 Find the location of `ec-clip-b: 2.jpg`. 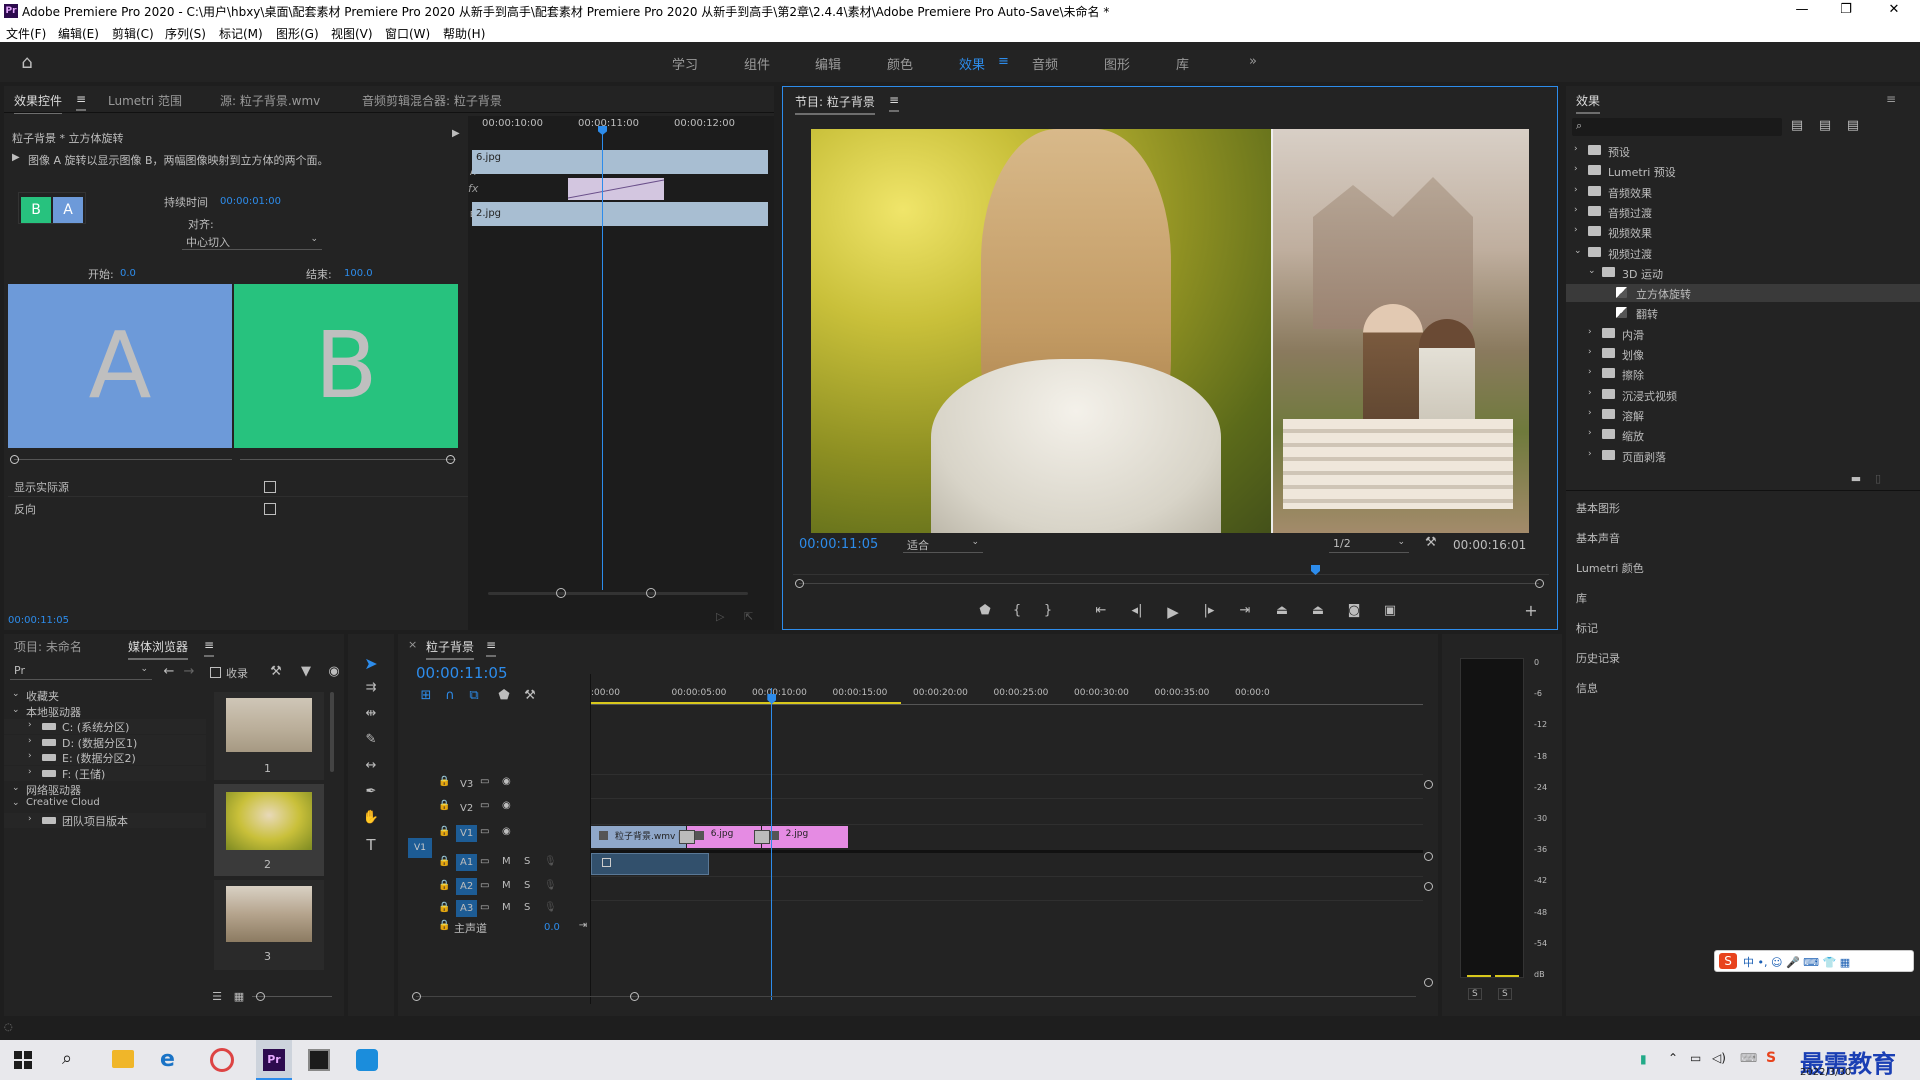

ec-clip-b: 2.jpg is located at coordinates (620, 214).